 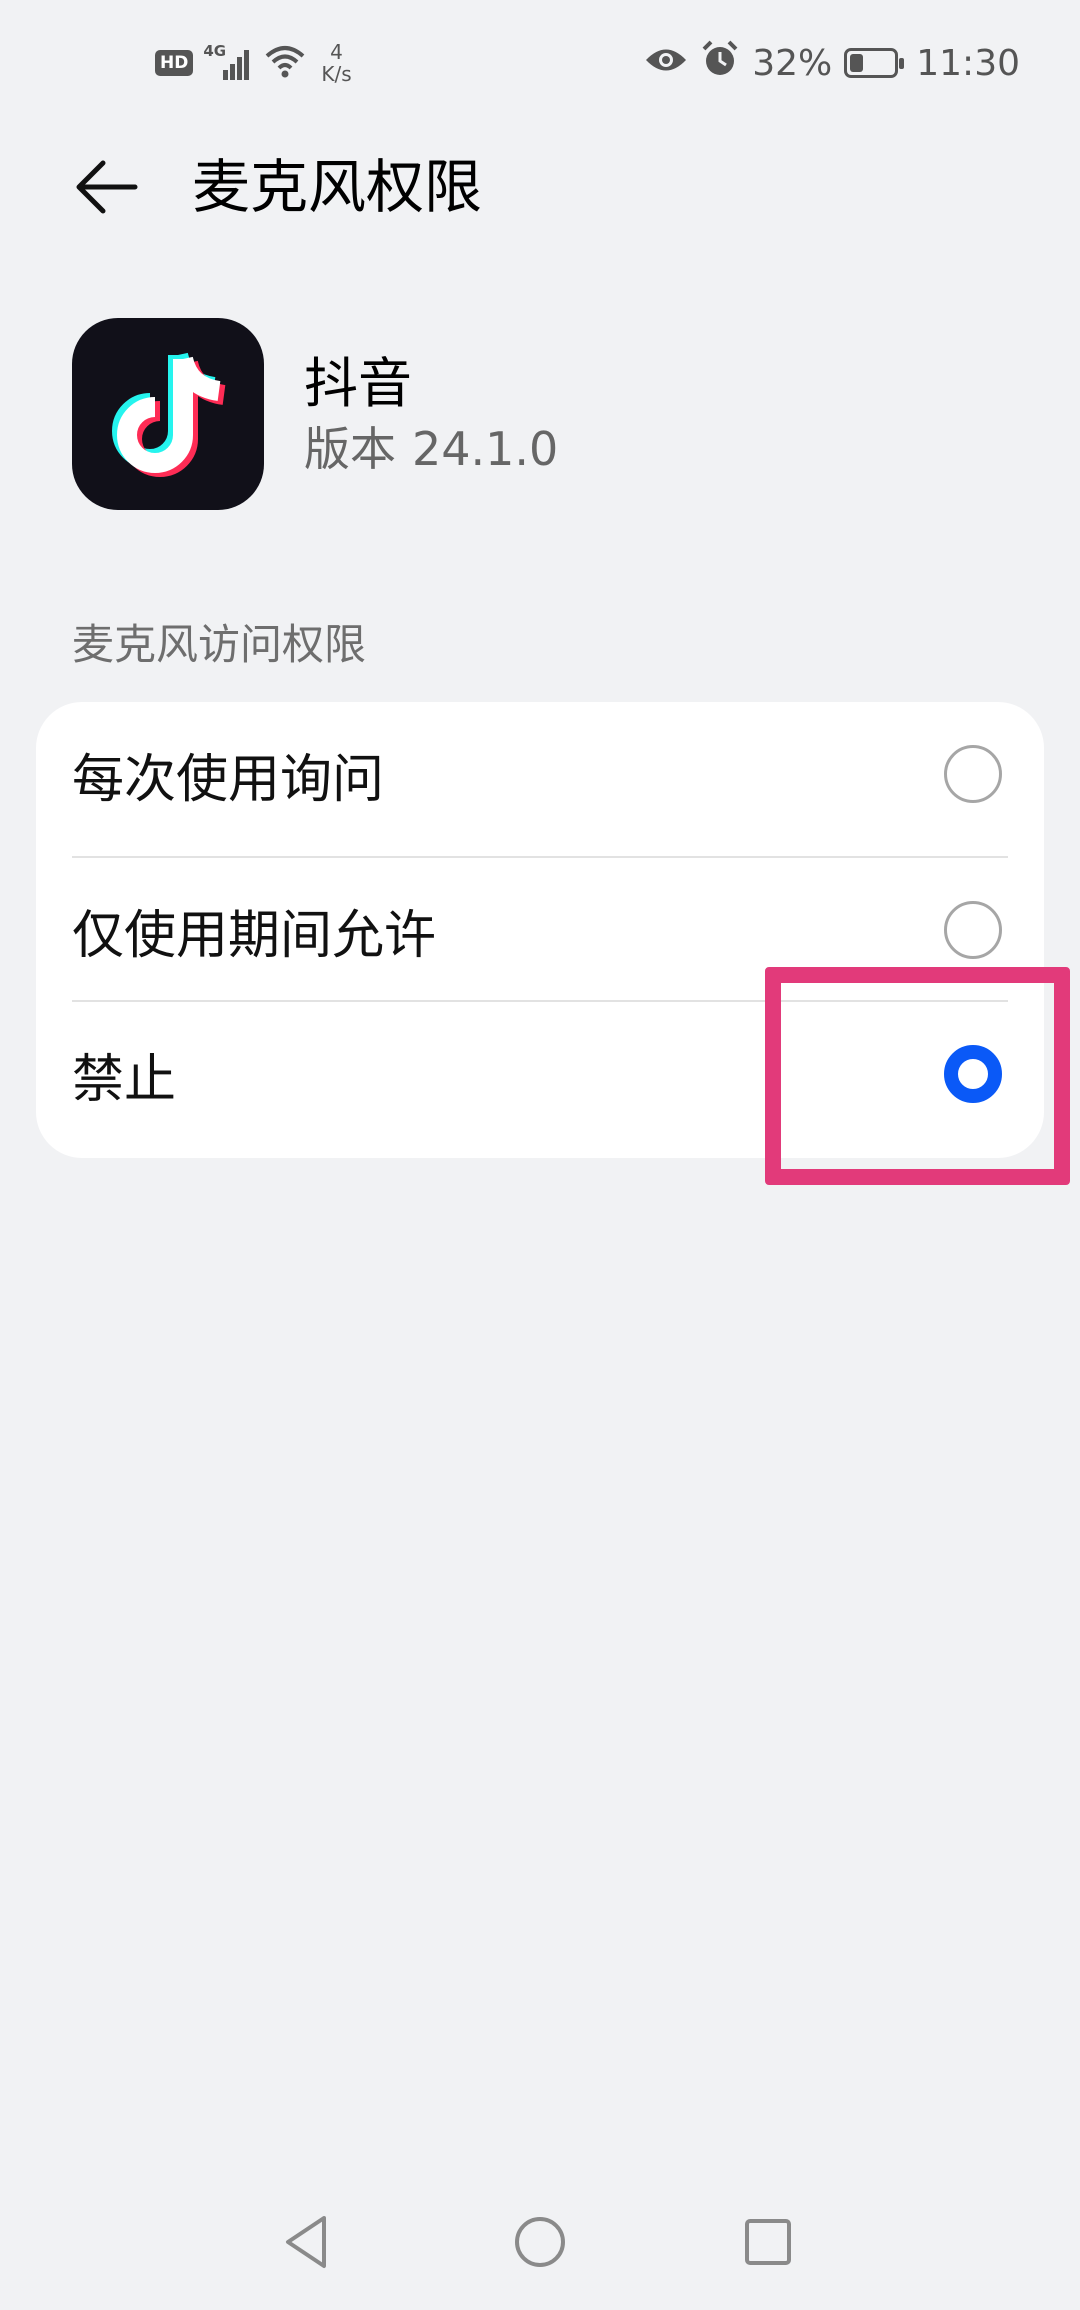 I want to click on clock: 11:30, so click(x=968, y=63).